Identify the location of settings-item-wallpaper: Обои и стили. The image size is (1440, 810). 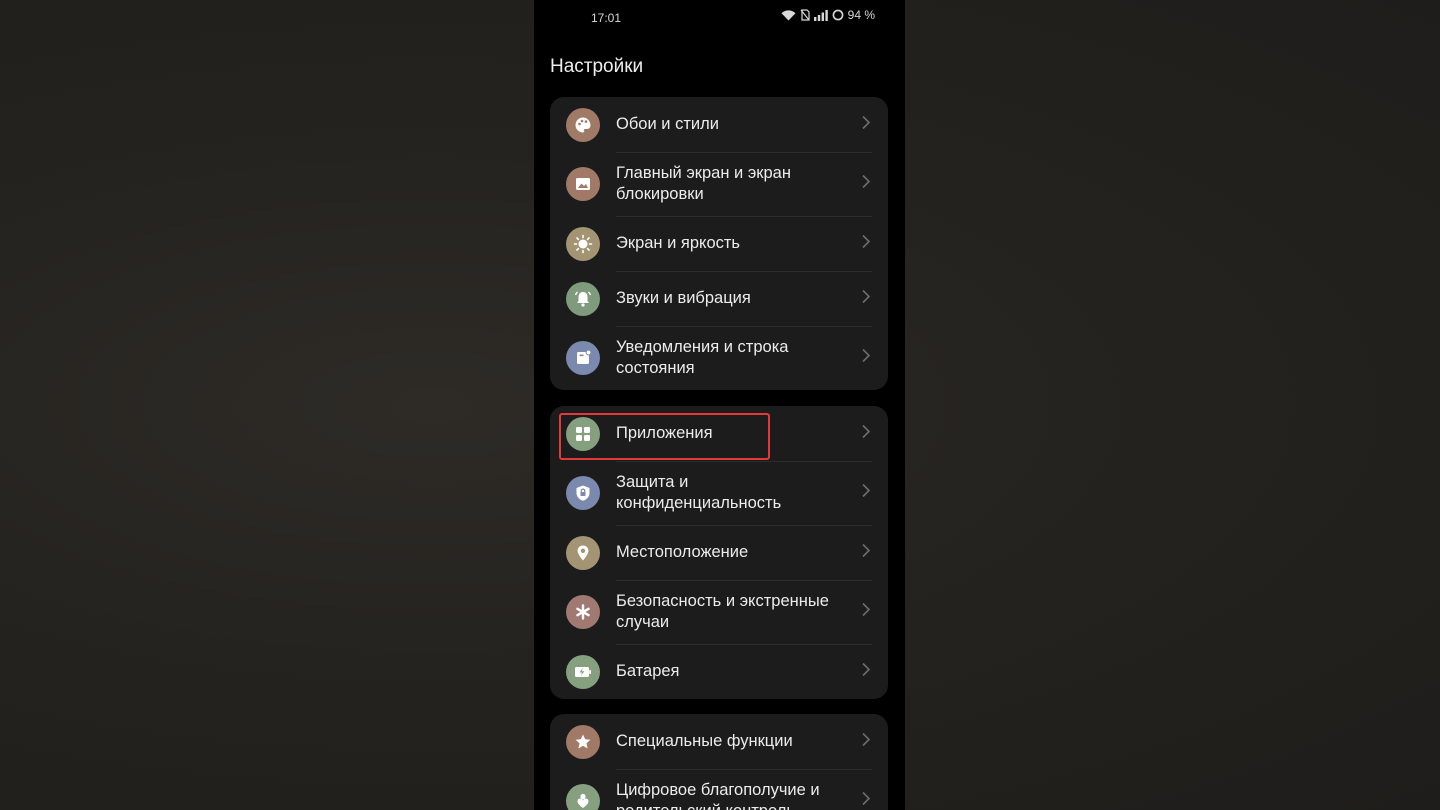
(719, 124).